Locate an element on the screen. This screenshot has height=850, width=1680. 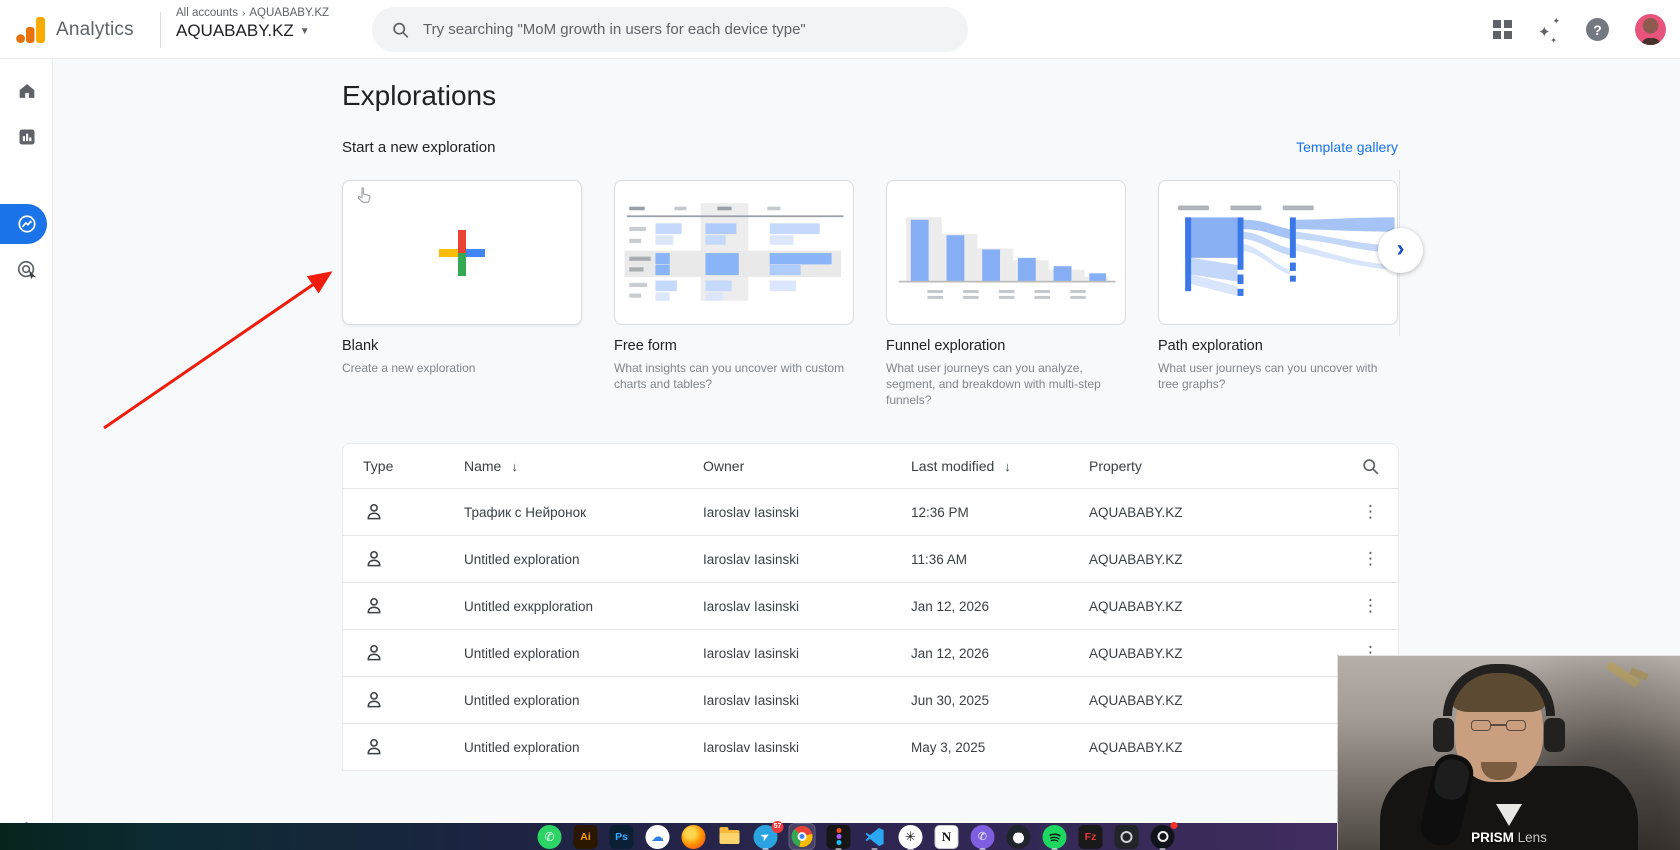
exploration-last-modified: May 3, 2025 is located at coordinates (948, 747).